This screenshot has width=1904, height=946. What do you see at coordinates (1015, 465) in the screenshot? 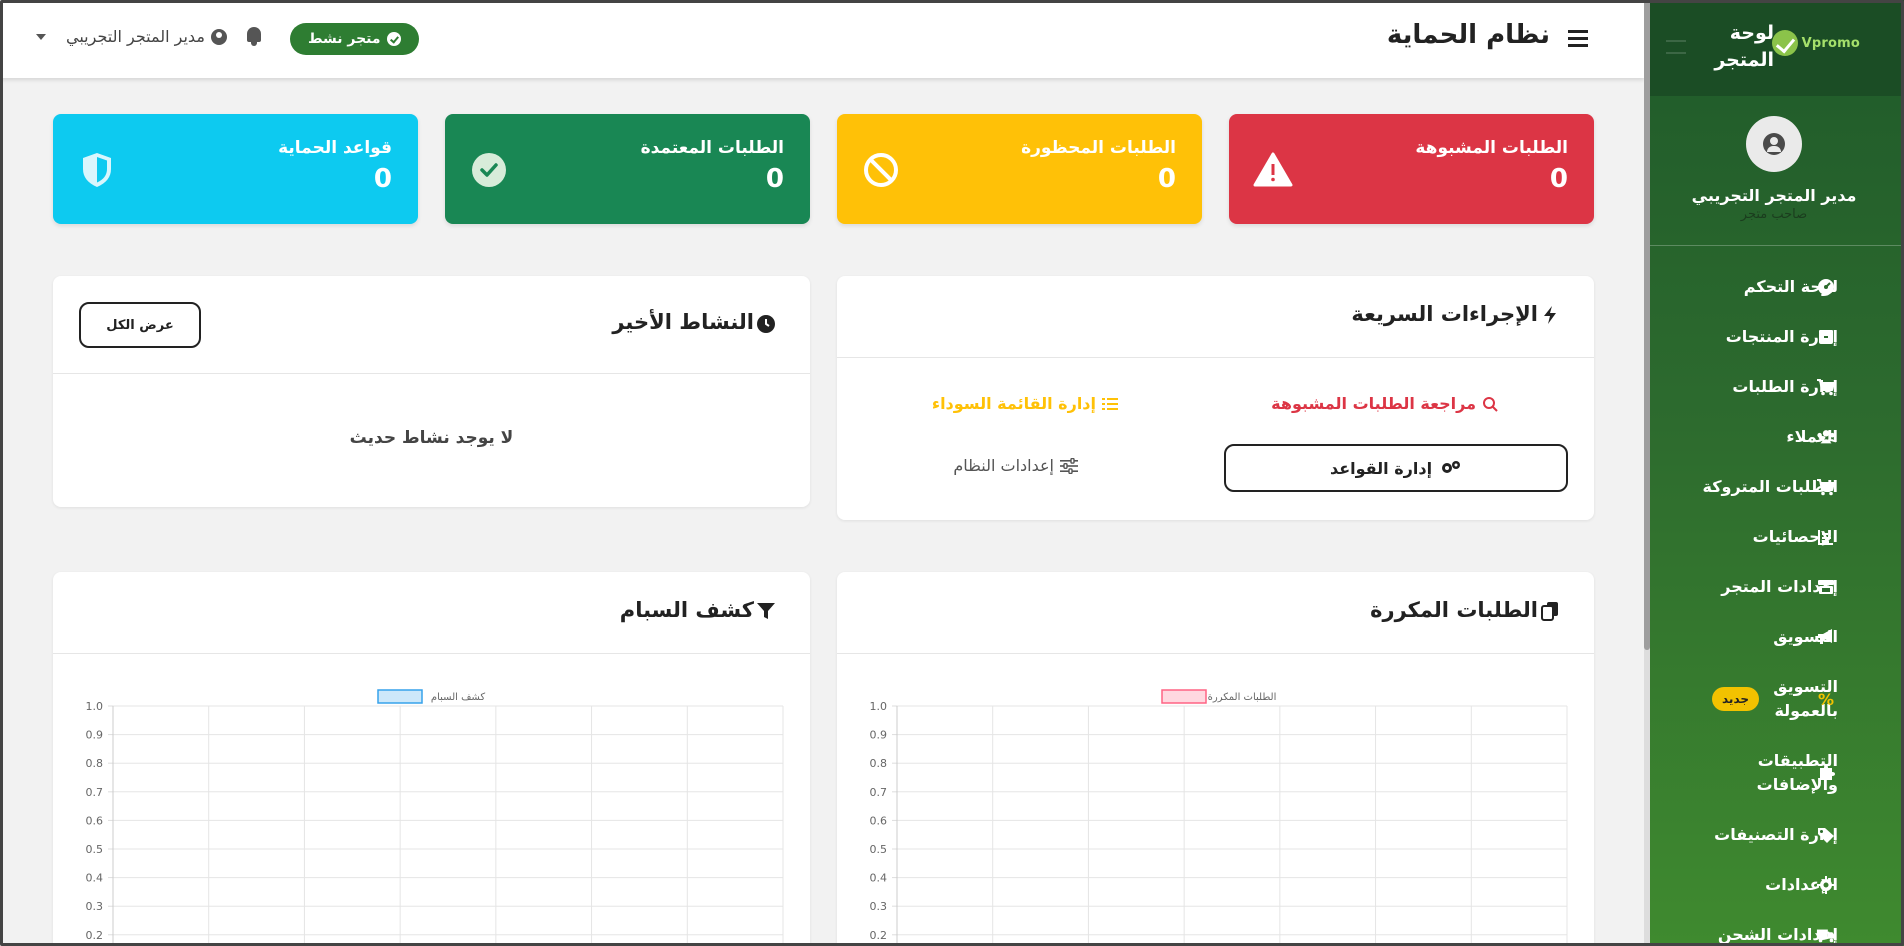
I see `system-settings-link: إعدادات النظام` at bounding box center [1015, 465].